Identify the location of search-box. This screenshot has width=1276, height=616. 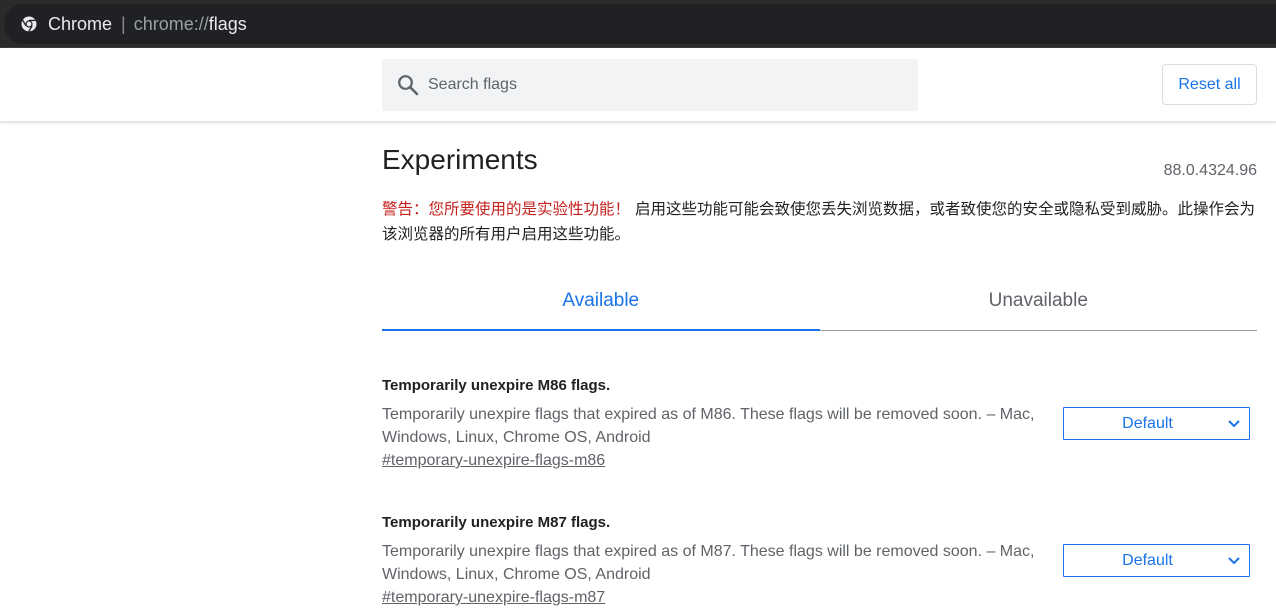
(650, 85).